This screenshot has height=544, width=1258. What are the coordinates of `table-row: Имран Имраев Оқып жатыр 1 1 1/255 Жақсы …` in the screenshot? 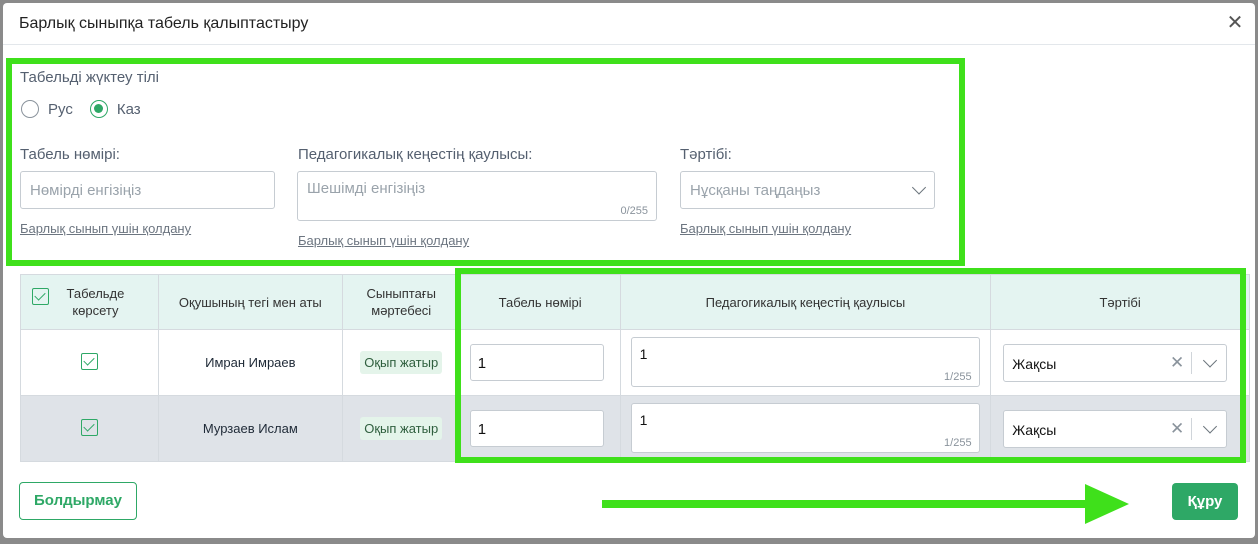 It's located at (635, 362).